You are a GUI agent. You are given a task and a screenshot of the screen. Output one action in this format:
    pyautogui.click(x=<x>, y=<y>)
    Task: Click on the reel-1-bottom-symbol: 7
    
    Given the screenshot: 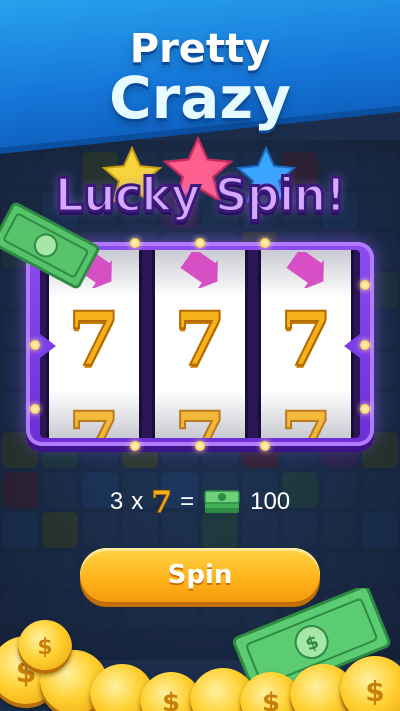 What is the action you would take?
    pyautogui.click(x=94, y=418)
    